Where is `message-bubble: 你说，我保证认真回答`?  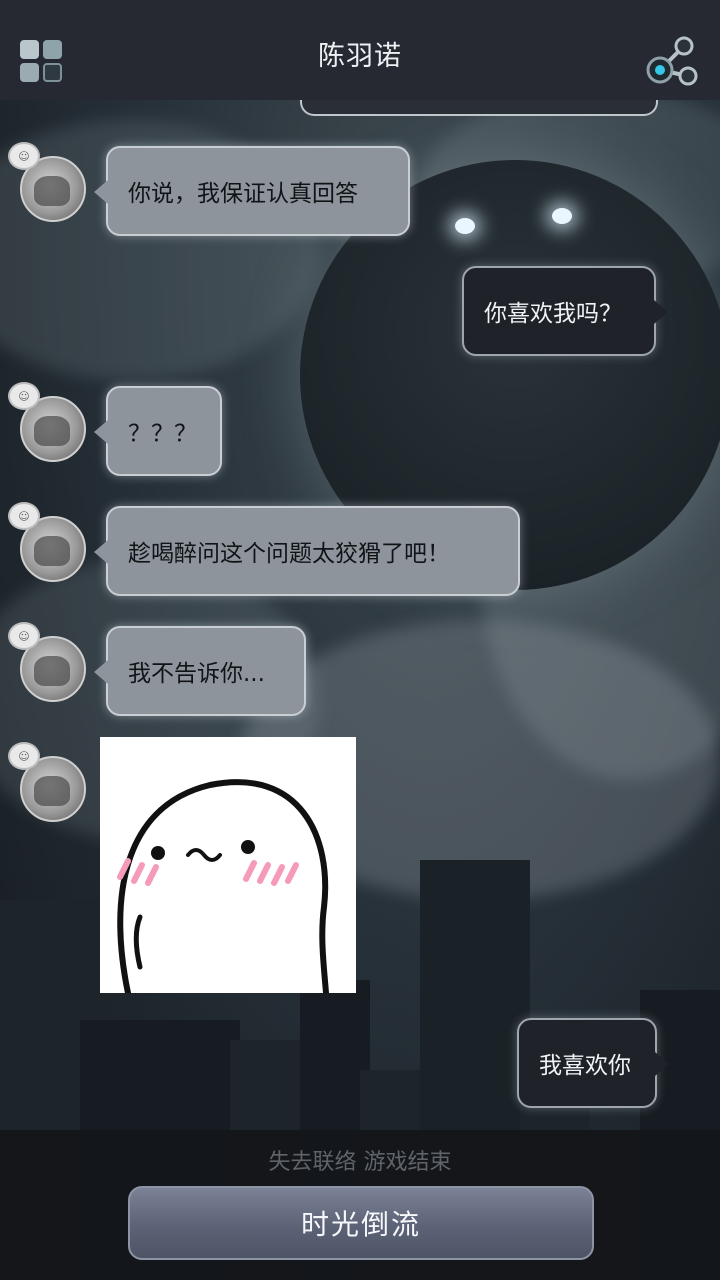 message-bubble: 你说，我保证认真回答 is located at coordinates (252, 191).